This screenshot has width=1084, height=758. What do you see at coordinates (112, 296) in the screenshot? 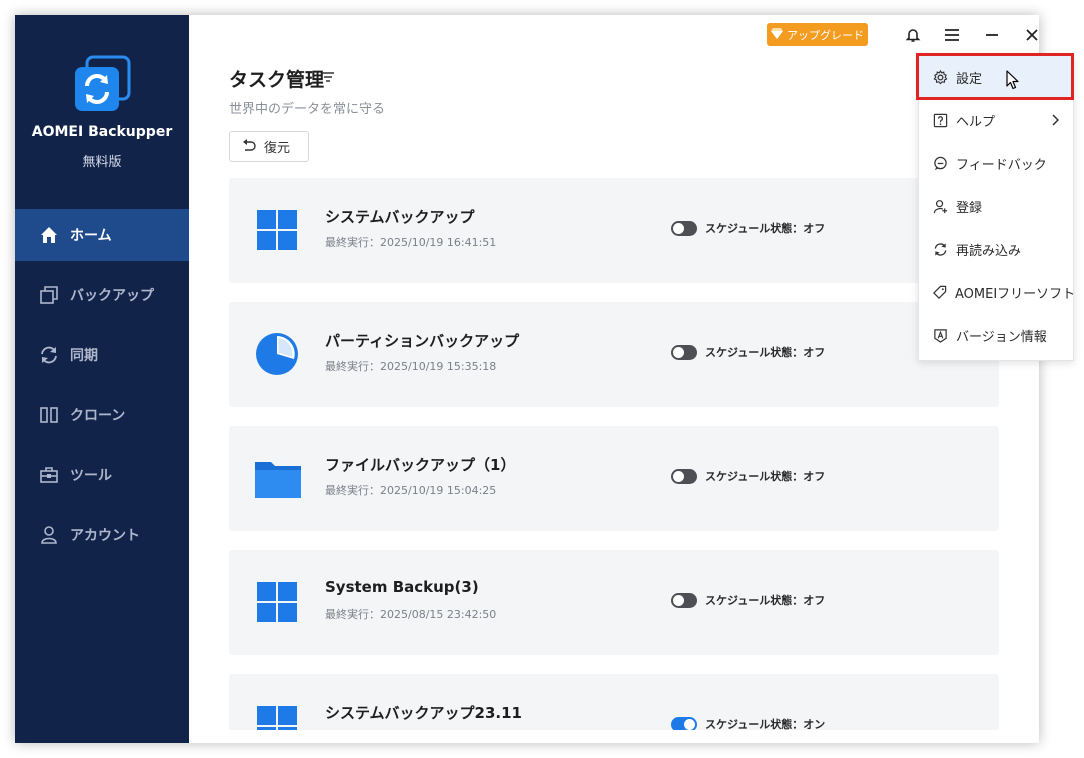
I see `sidebar-item-label: バックアップ` at bounding box center [112, 296].